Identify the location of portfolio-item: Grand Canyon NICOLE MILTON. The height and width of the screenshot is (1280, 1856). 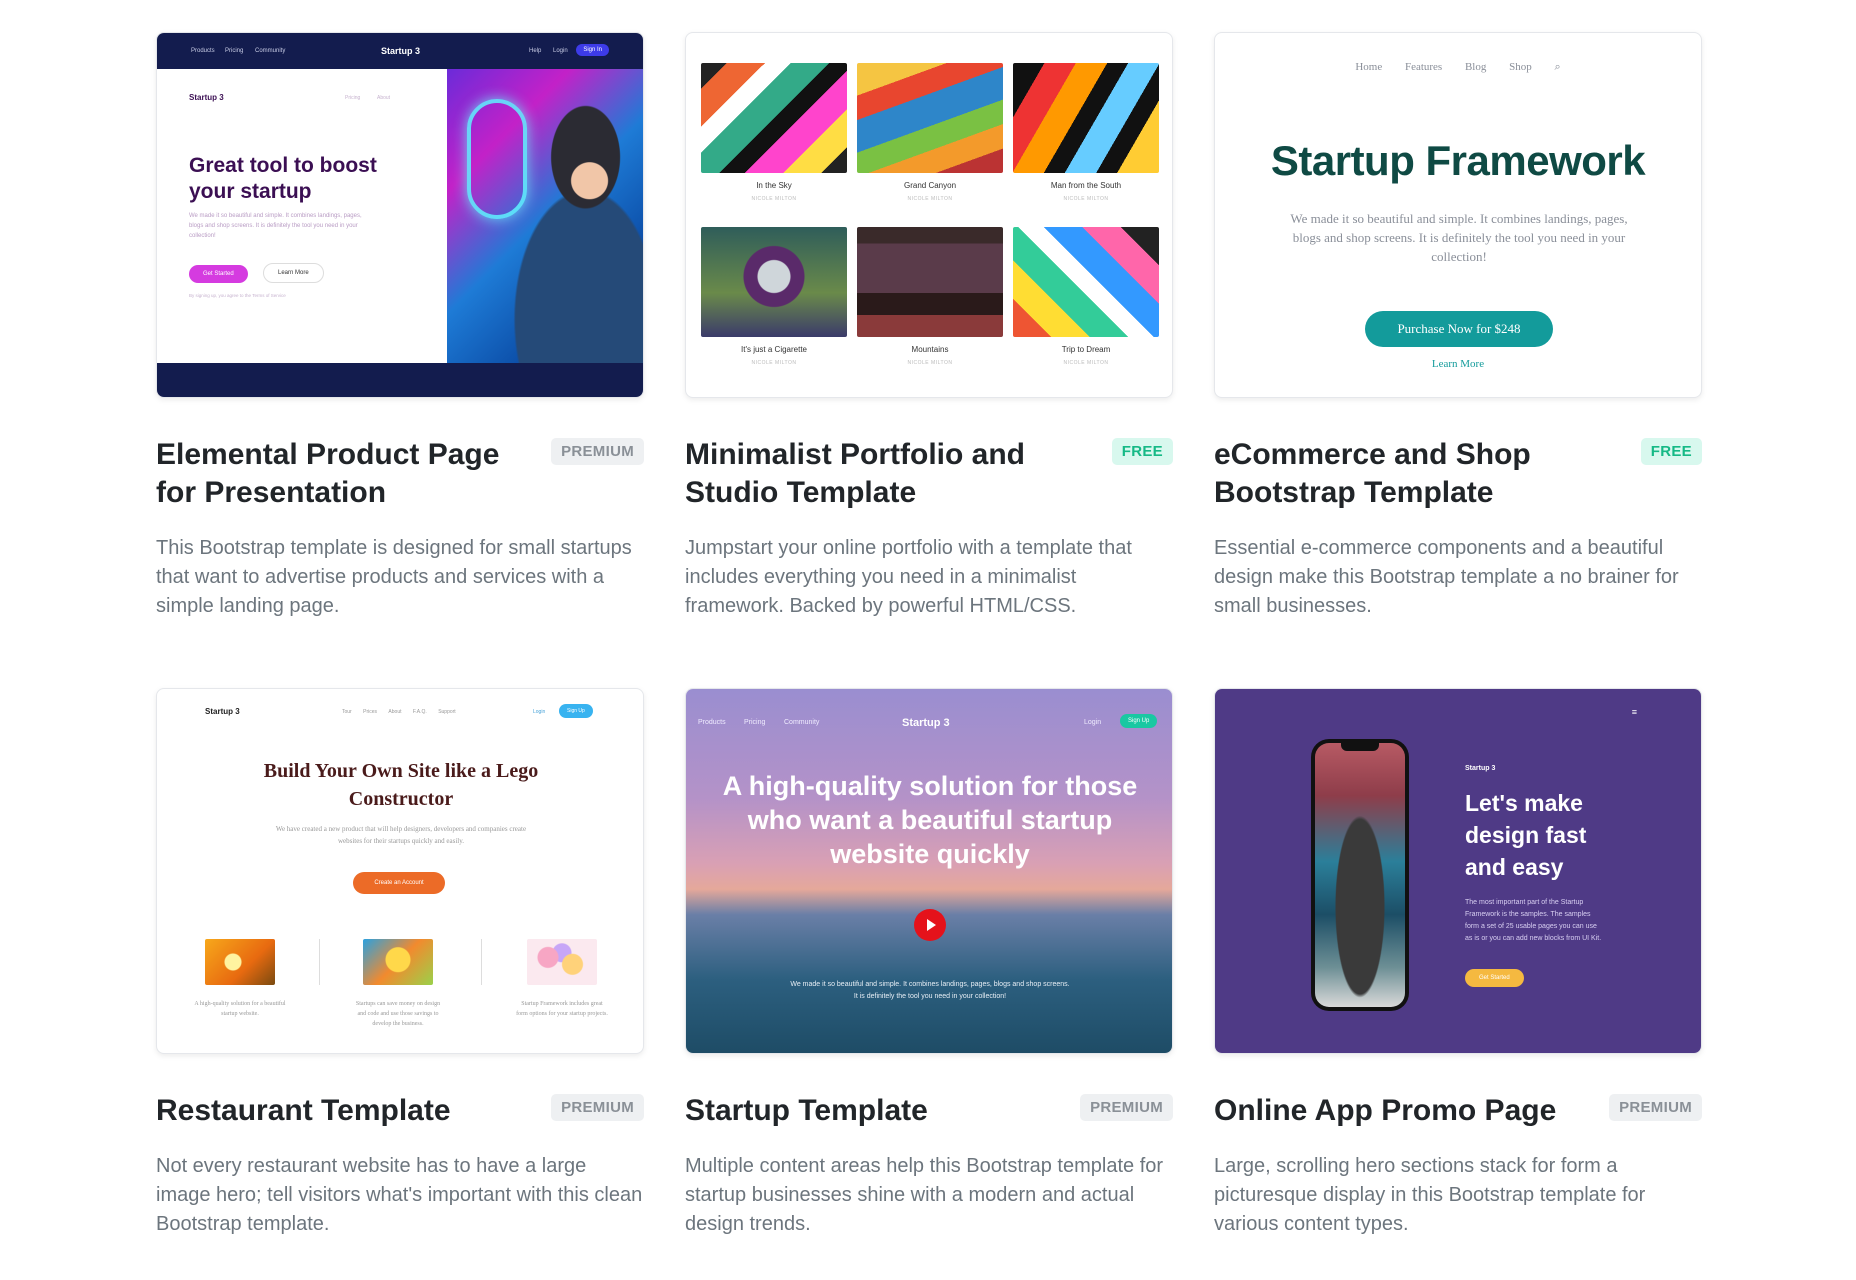
(930, 132).